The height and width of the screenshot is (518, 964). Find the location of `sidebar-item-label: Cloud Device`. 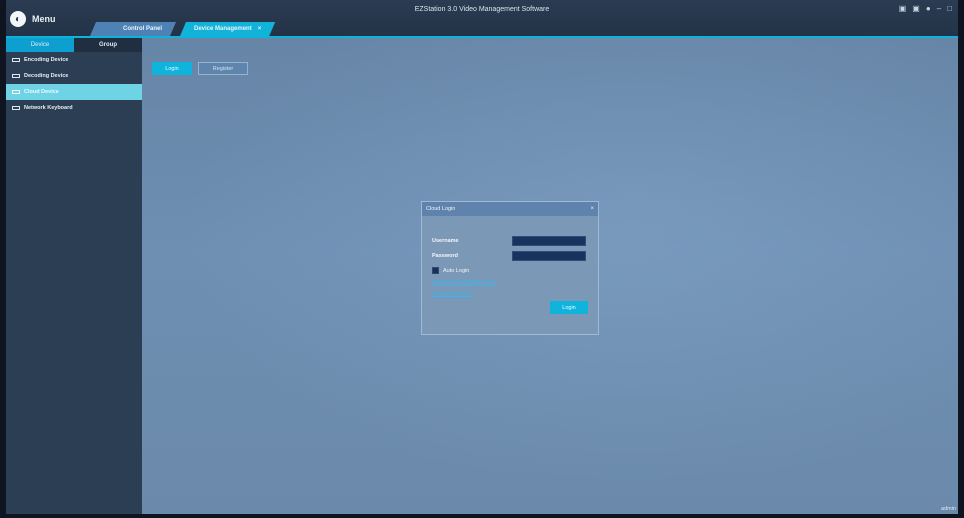

sidebar-item-label: Cloud Device is located at coordinates (41, 92).